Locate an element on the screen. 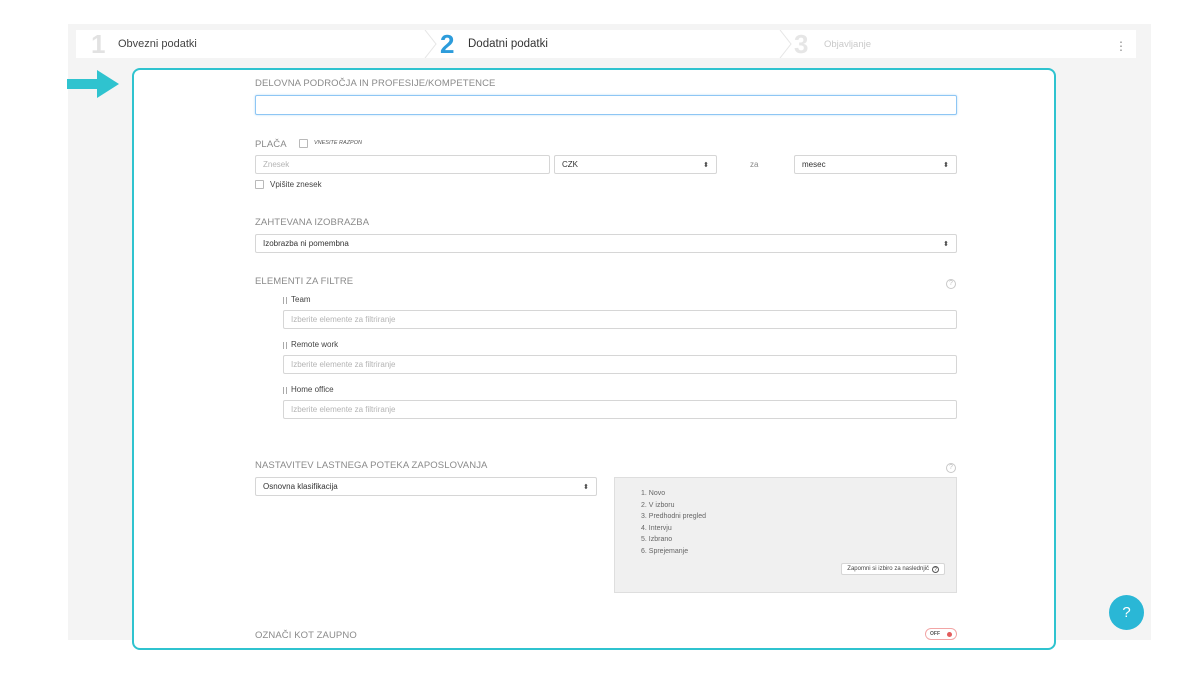 The width and height of the screenshot is (1200, 675). filter-input-team: Izberite elemente za filtriranje is located at coordinates (620, 319).